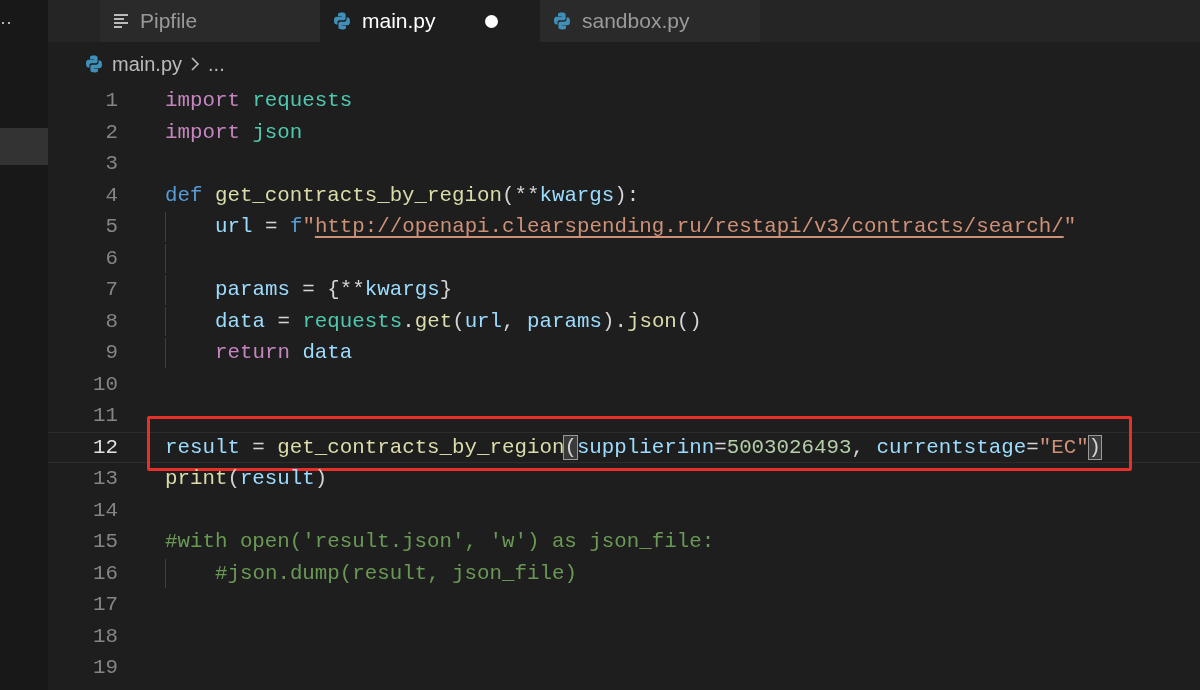 This screenshot has height=690, width=1200. What do you see at coordinates (646, 227) in the screenshot?
I see `code-line: url = f"http://openapi.clearspending.ru/restapi/v3/contracts/search/"` at bounding box center [646, 227].